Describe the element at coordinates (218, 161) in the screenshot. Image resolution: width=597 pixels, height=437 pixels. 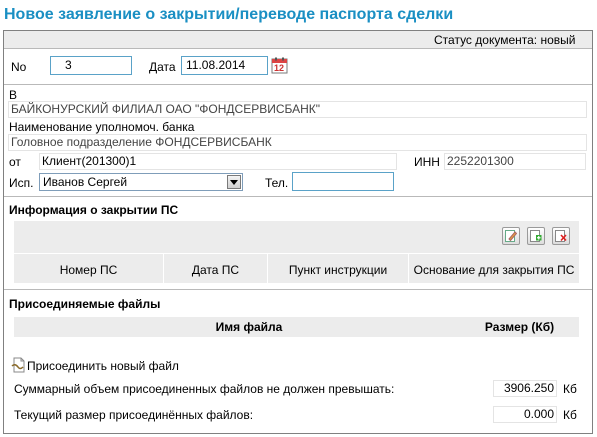
I see `client-field: Клиент(201300)1` at that location.